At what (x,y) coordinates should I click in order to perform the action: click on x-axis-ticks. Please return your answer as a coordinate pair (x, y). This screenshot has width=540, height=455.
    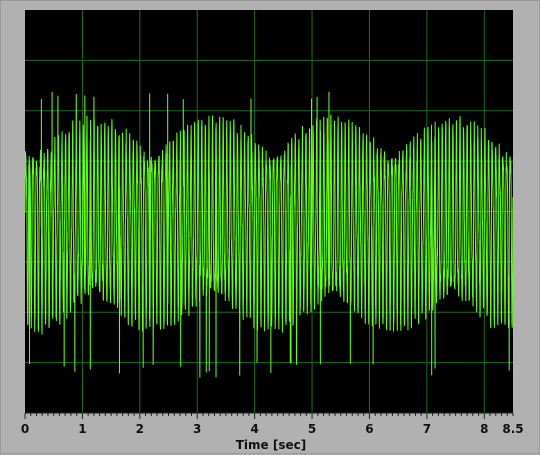
    Looking at the image, I should click on (269, 415).